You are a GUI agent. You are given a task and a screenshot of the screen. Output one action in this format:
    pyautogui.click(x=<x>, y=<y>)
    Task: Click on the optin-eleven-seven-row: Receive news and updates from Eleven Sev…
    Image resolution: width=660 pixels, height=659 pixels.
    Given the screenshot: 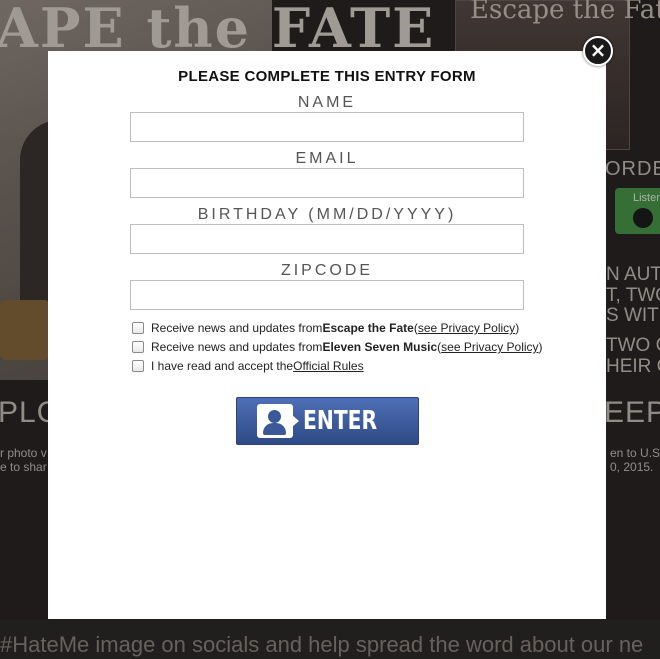 What is the action you would take?
    pyautogui.click(x=337, y=347)
    